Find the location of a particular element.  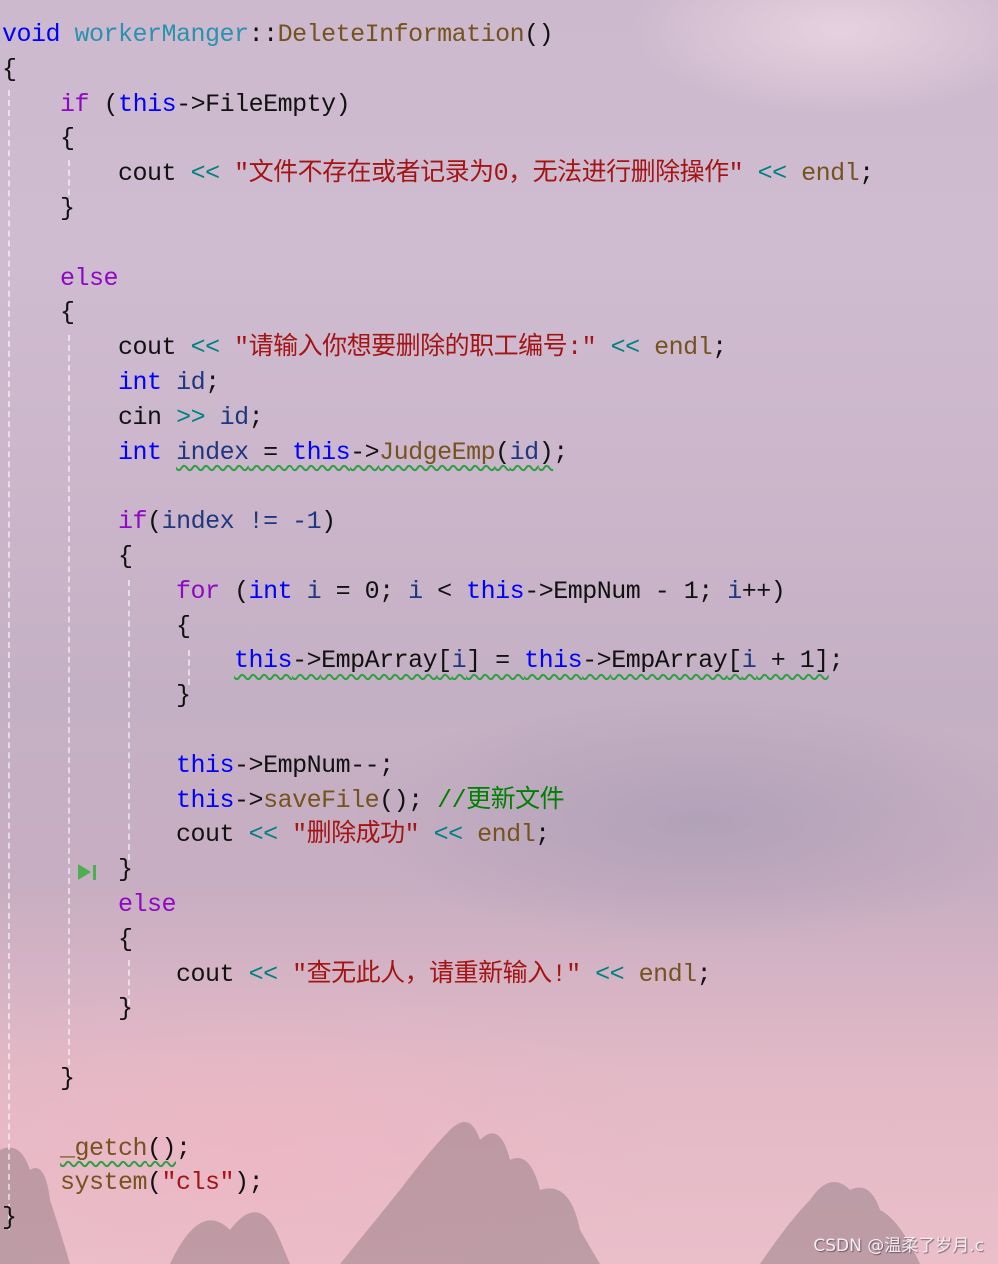

code-line: if(index != -1) is located at coordinates (227, 522).